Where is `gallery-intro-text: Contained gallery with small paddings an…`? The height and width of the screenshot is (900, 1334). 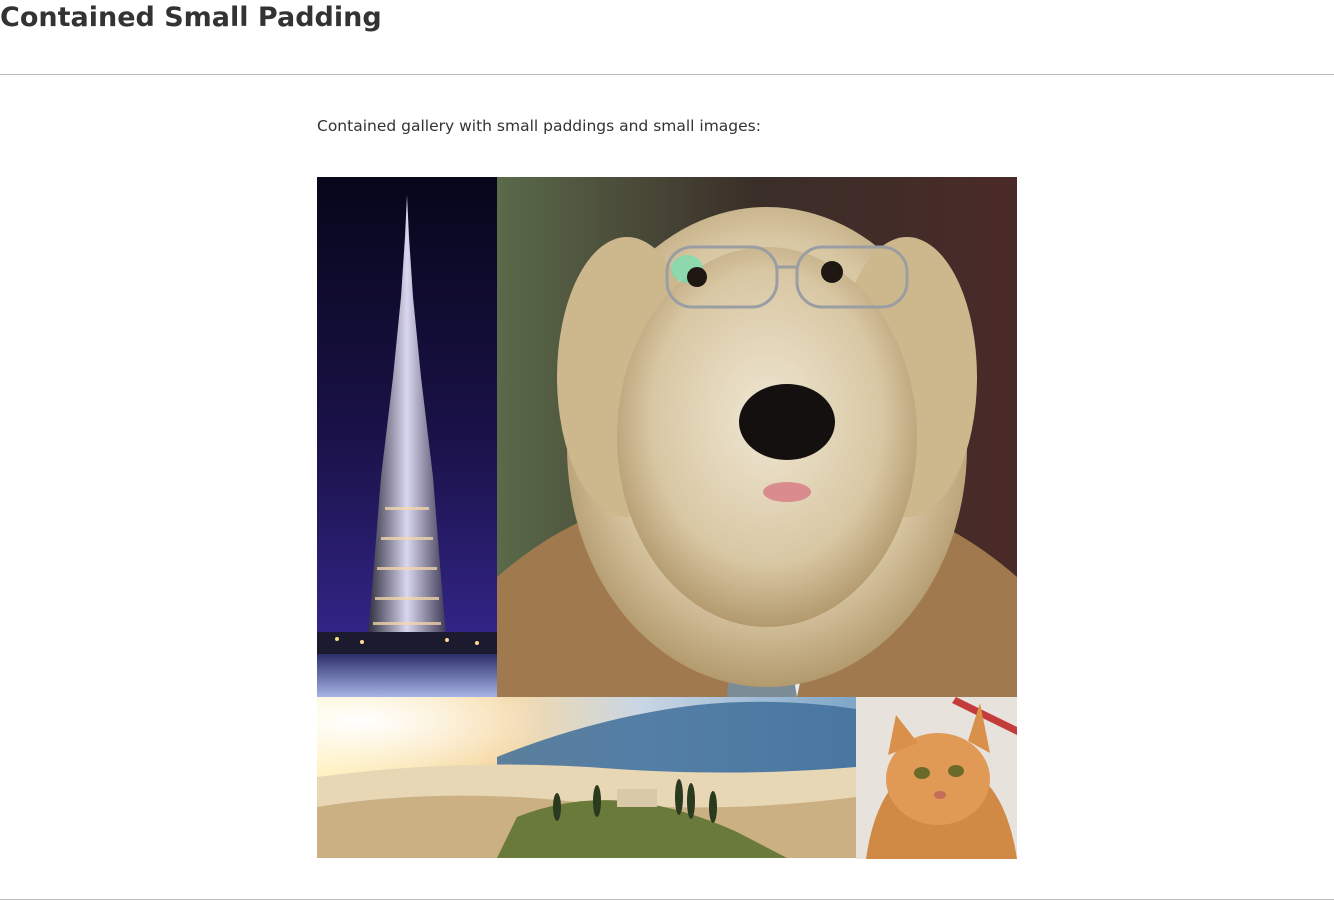 gallery-intro-text: Contained gallery with small paddings an… is located at coordinates (539, 126).